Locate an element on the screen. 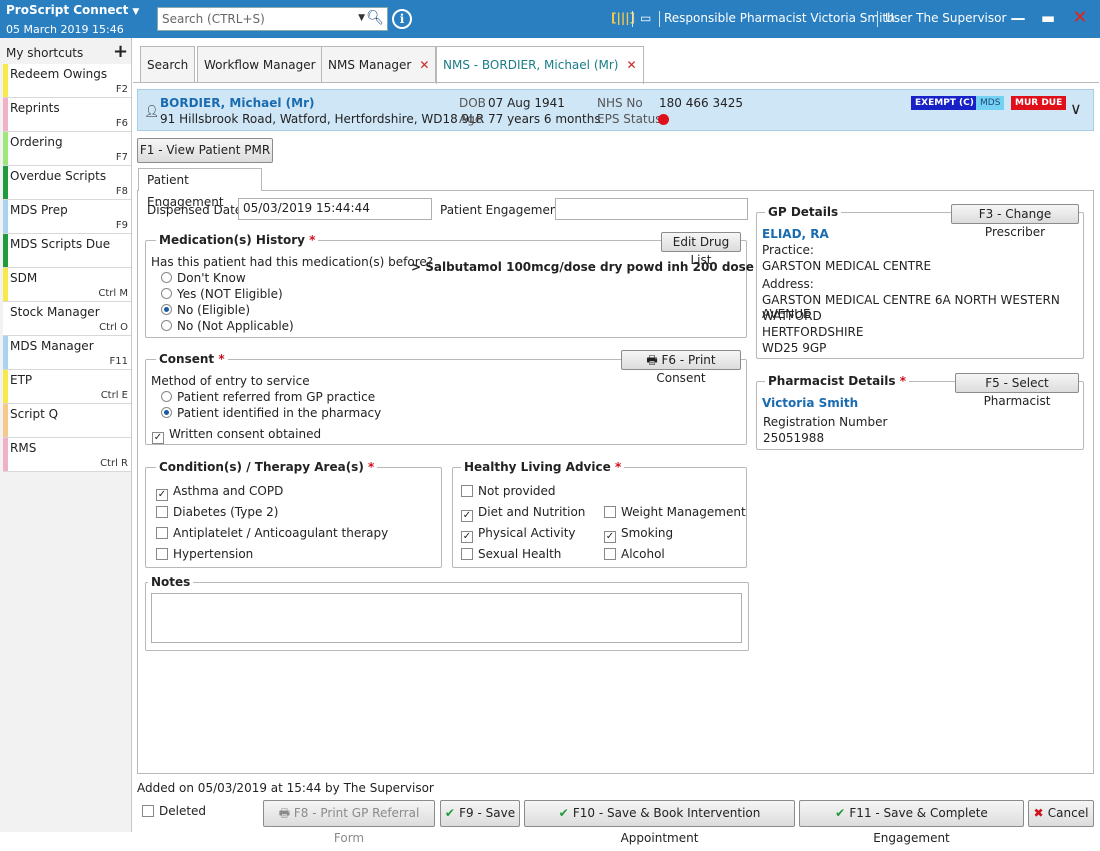 The height and width of the screenshot is (851, 1100). shortcut-item: Ordering F7 is located at coordinates (67, 149).